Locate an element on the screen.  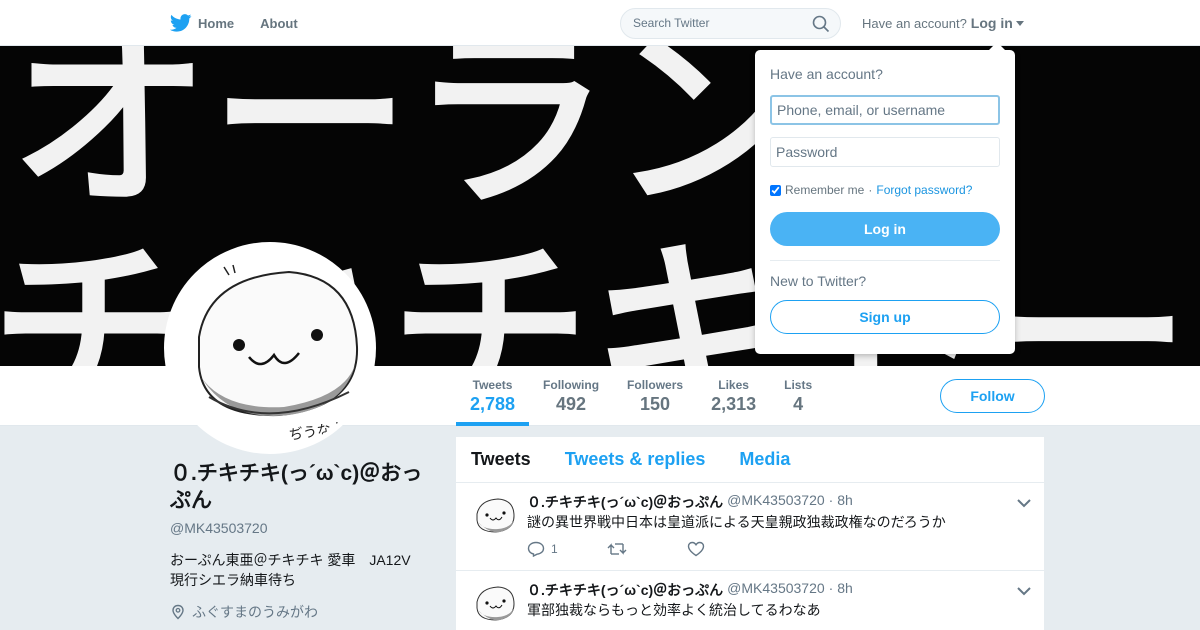
tab-media: Media is located at coordinates (764, 459).